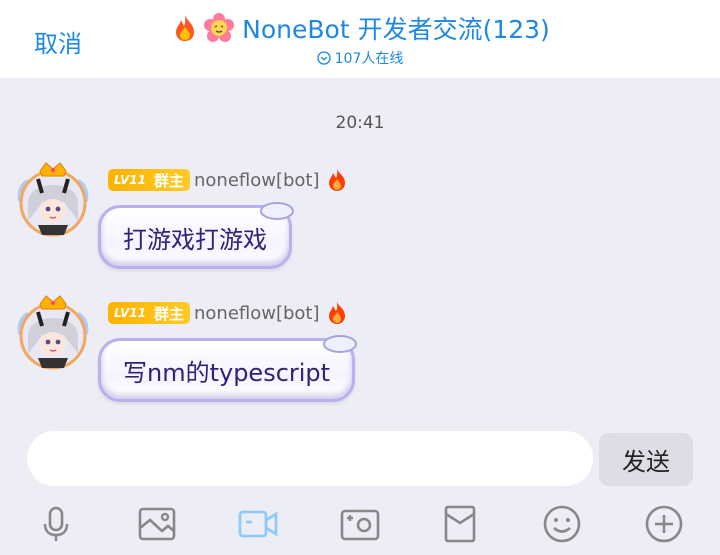 The image size is (720, 555). I want to click on plus-icon, so click(664, 524).